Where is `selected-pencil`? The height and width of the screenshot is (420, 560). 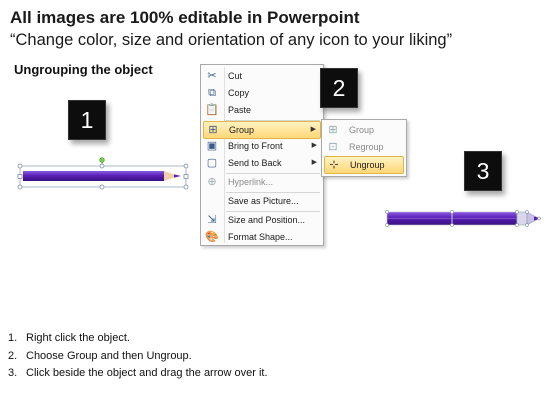
selected-pencil is located at coordinates (103, 175).